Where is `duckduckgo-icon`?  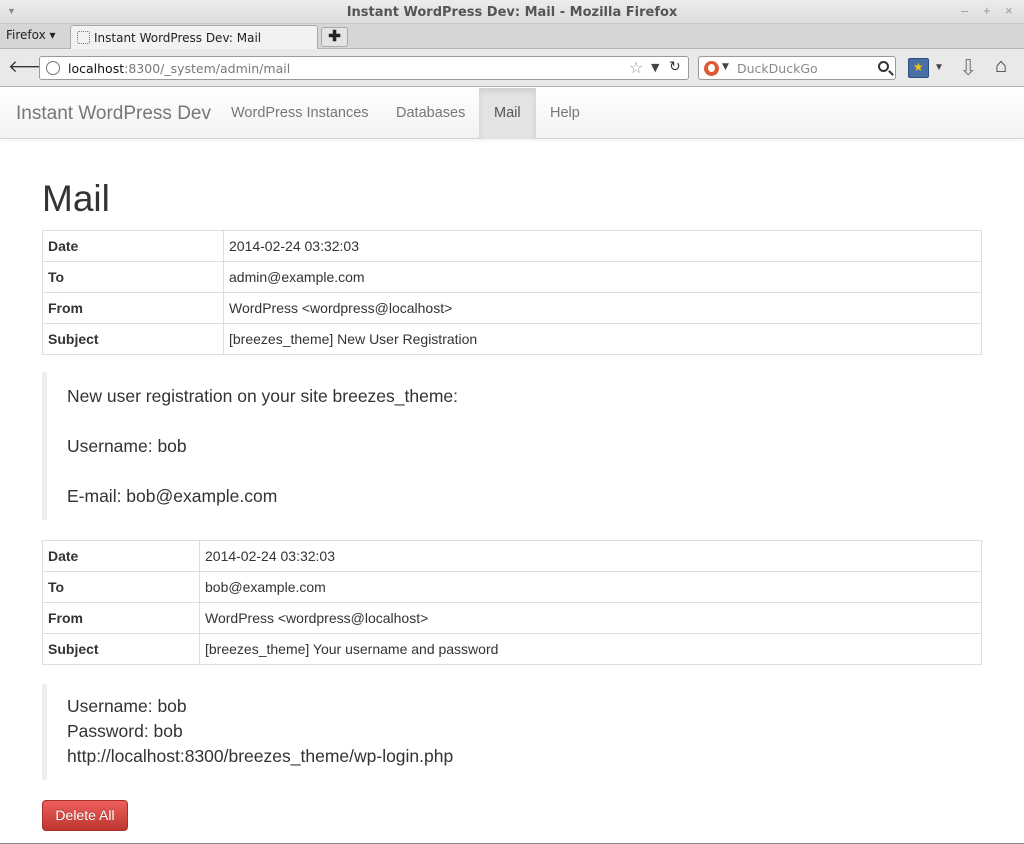
duckduckgo-icon is located at coordinates (711, 68).